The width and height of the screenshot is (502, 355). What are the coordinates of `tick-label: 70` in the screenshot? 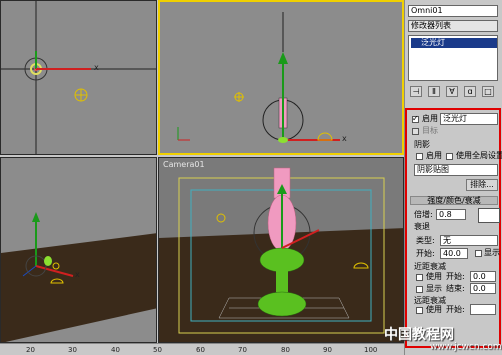 It's located at (242, 350).